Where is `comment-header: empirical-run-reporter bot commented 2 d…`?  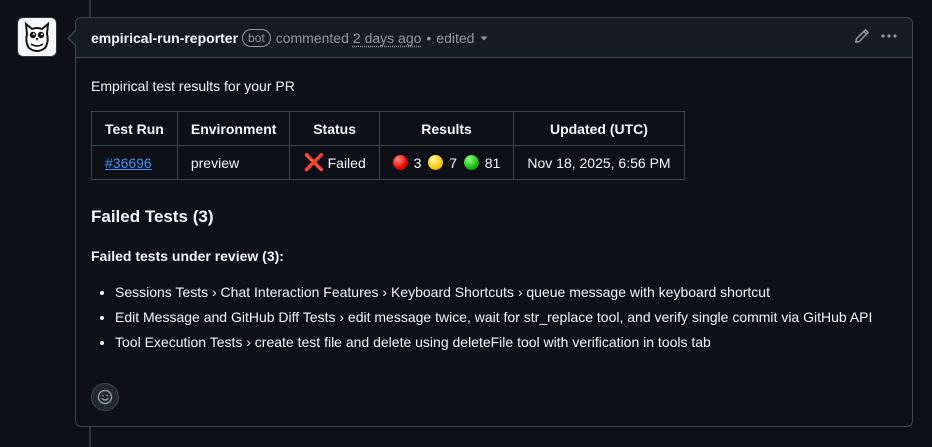 comment-header: empirical-run-reporter bot commented 2 d… is located at coordinates (494, 38).